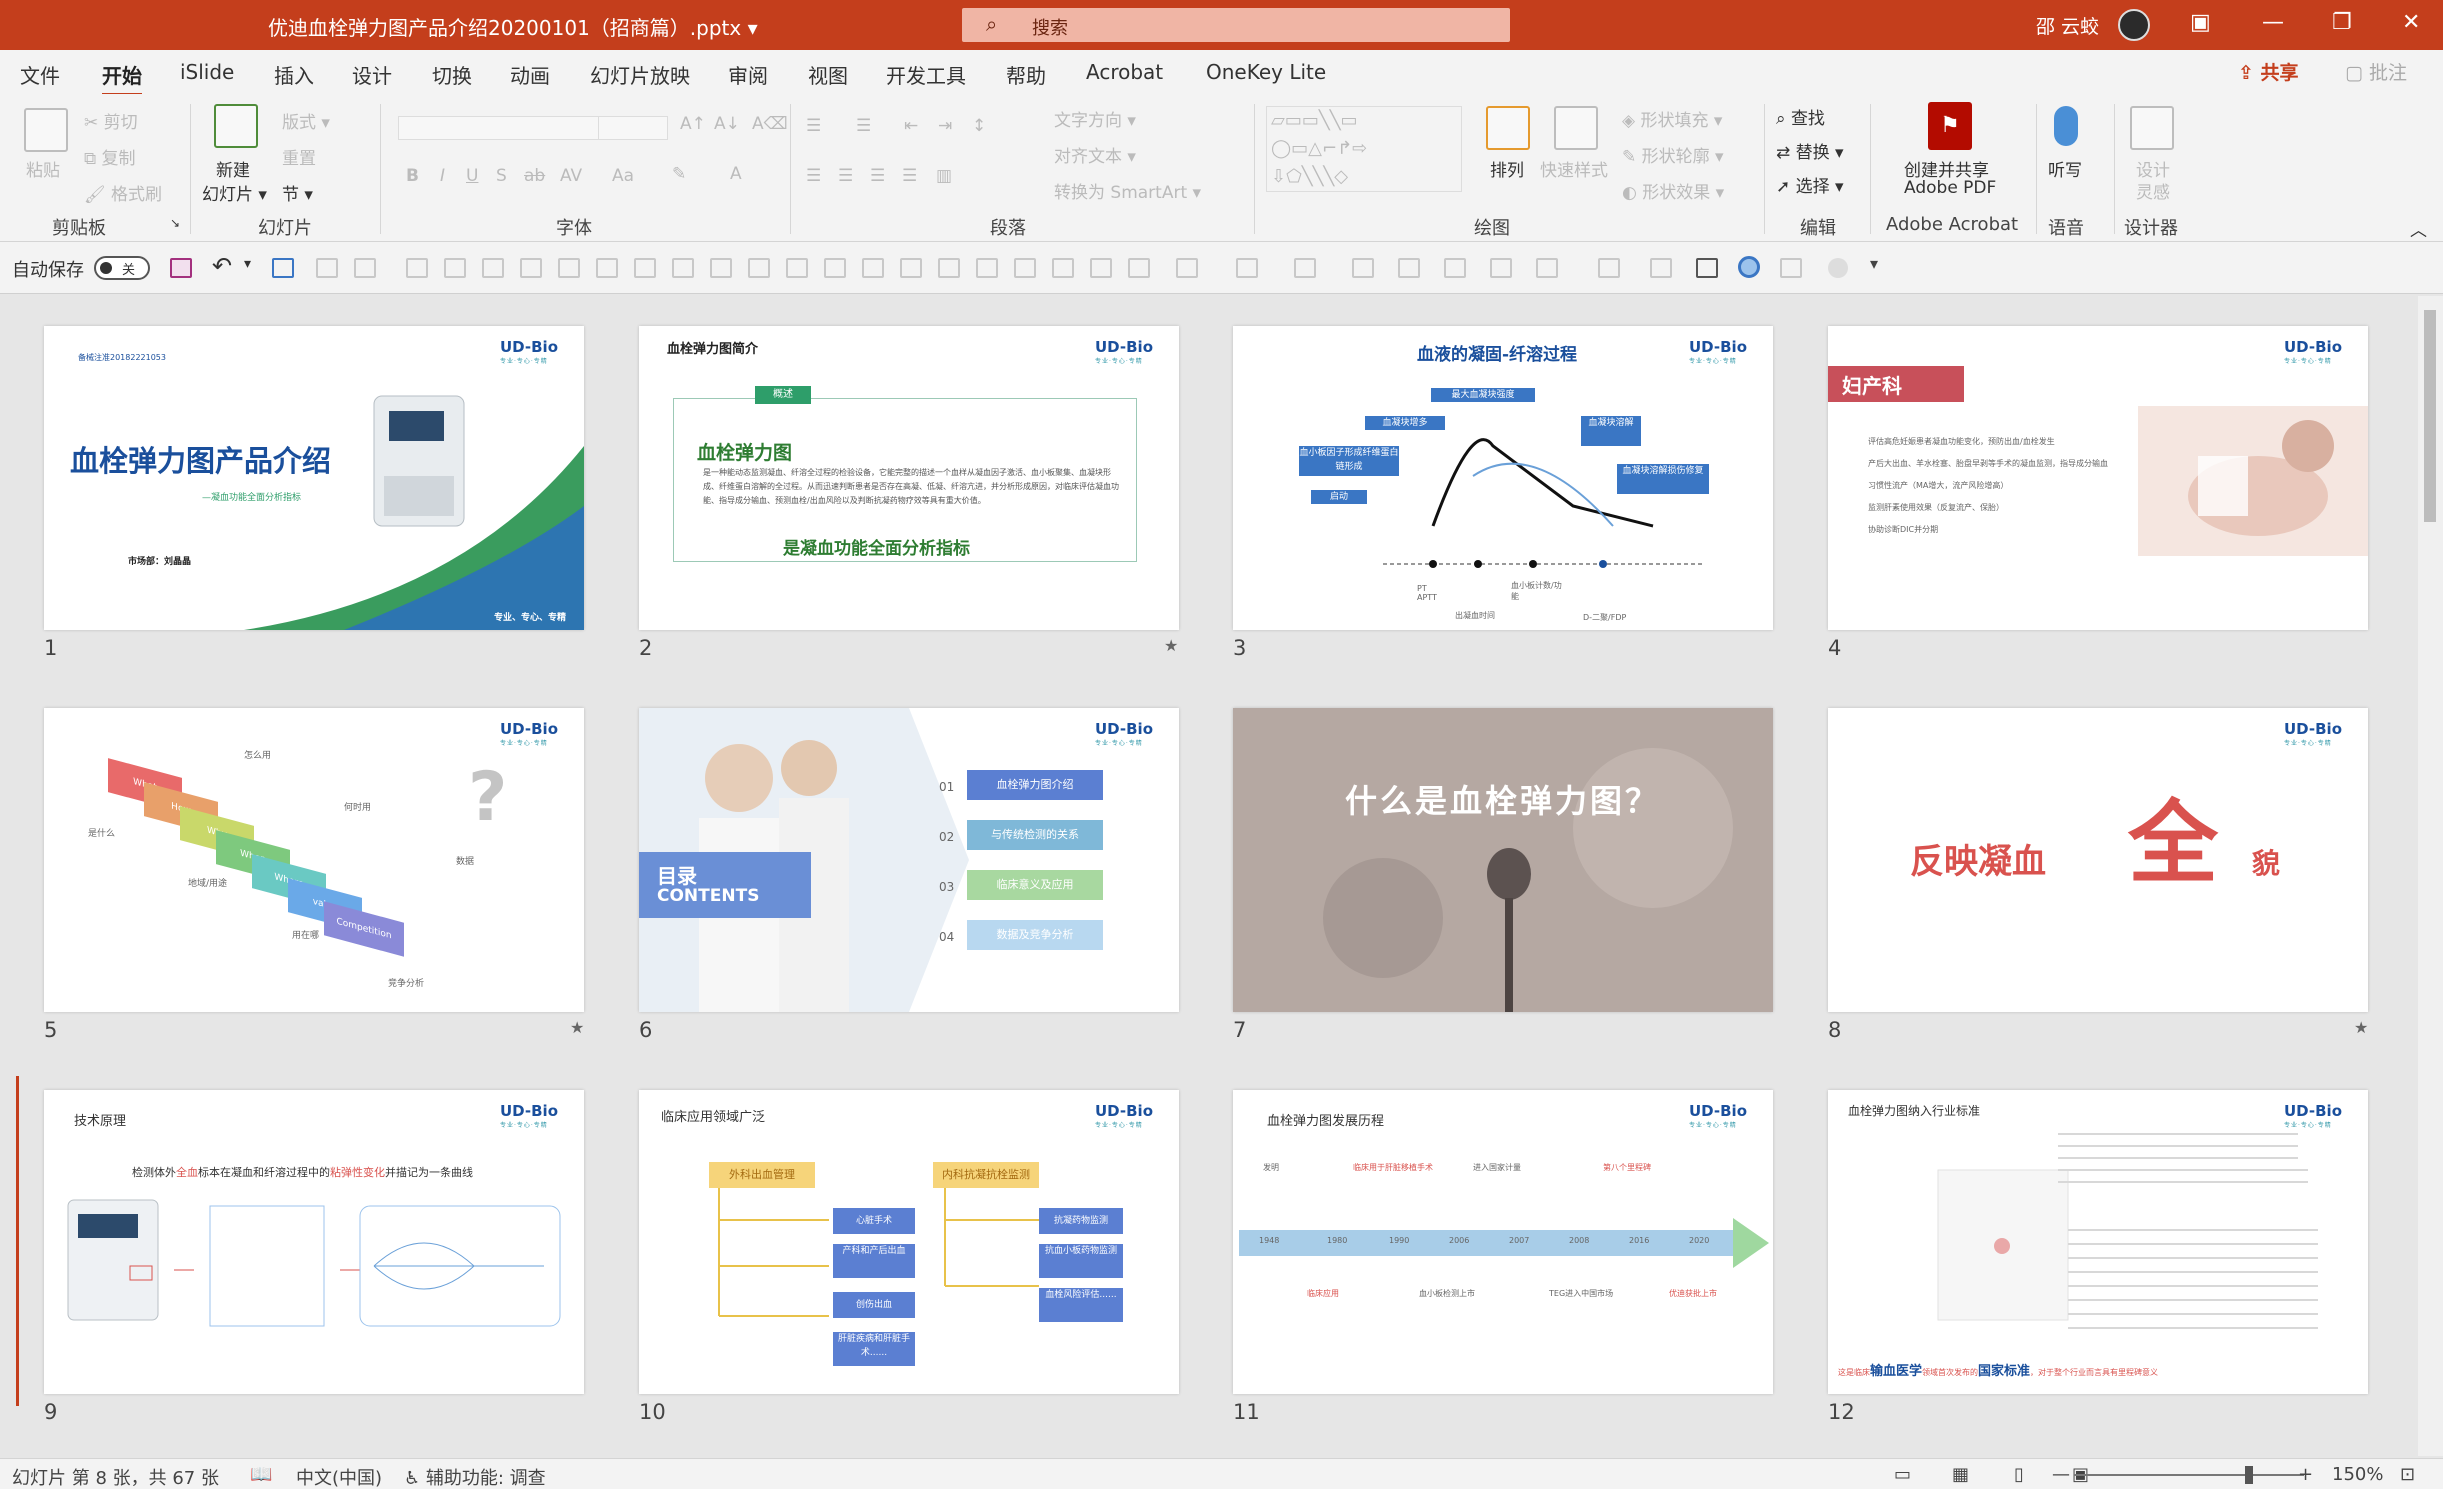  What do you see at coordinates (944, 176) in the screenshot?
I see `columns-icon: ▥` at bounding box center [944, 176].